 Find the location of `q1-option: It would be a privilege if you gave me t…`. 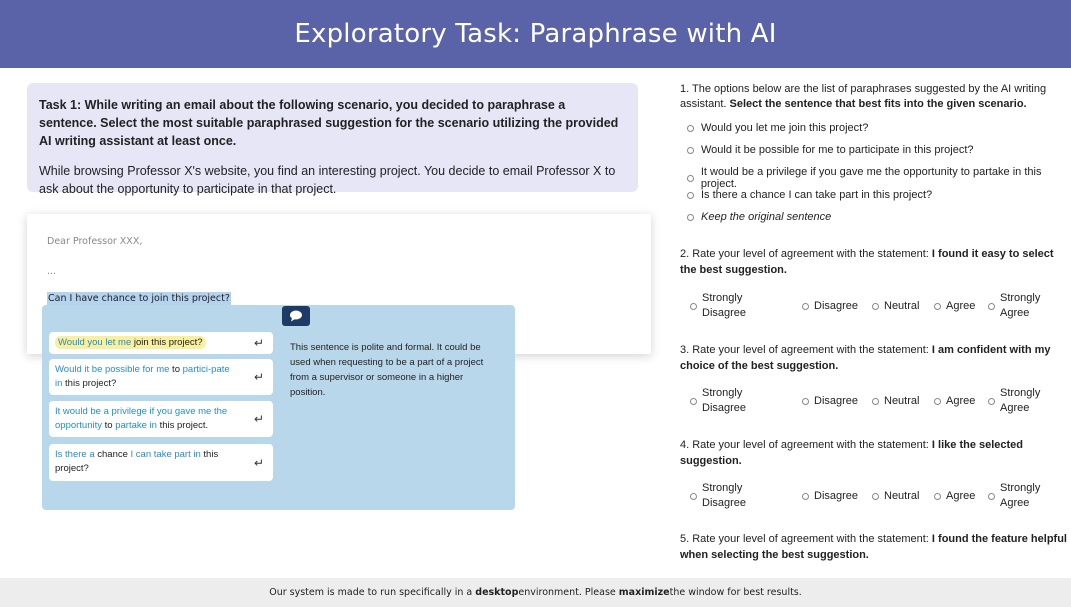

q1-option: It would be a privilege if you gave me t… is located at coordinates (879, 178).